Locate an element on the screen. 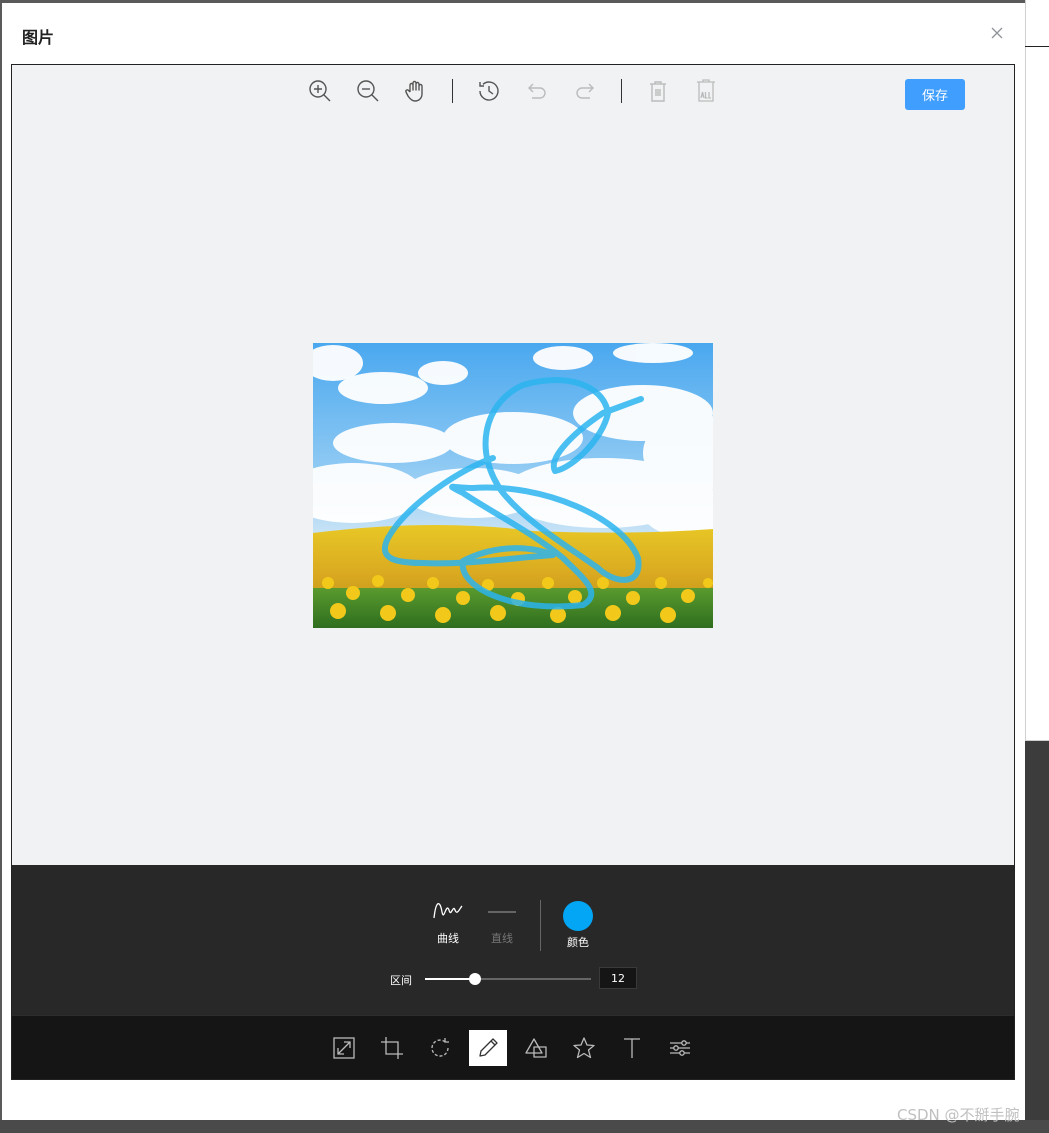 The width and height of the screenshot is (1049, 1133). delete-icon is located at coordinates (658, 91).